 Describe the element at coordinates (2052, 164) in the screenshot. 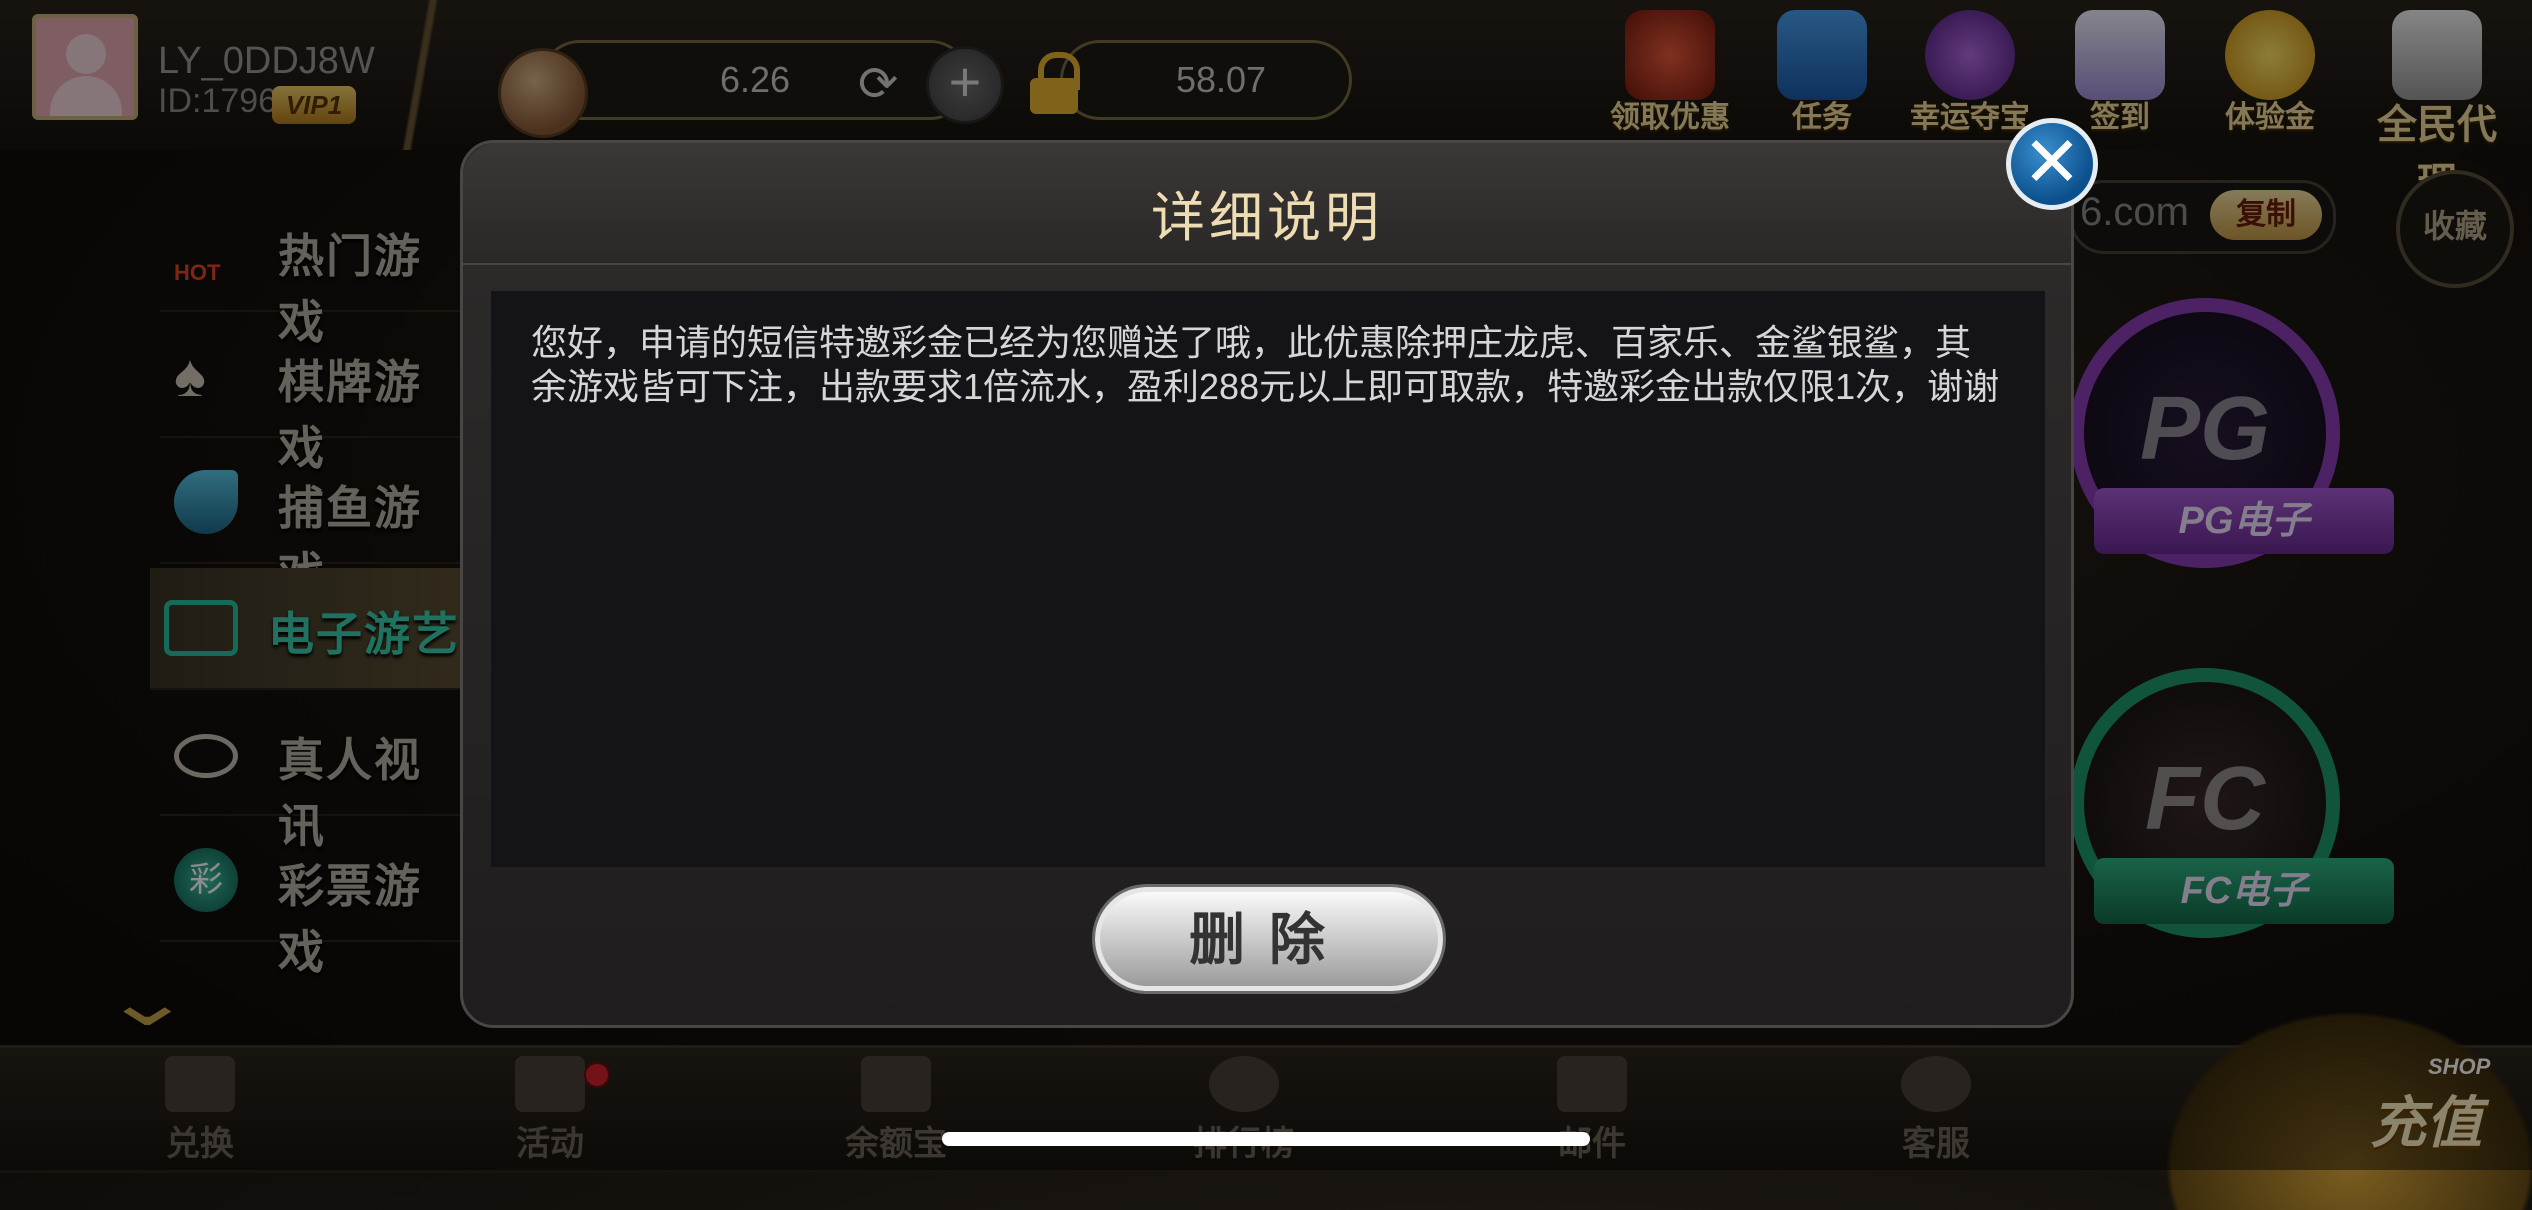

I see `close-icon: ✕` at that location.